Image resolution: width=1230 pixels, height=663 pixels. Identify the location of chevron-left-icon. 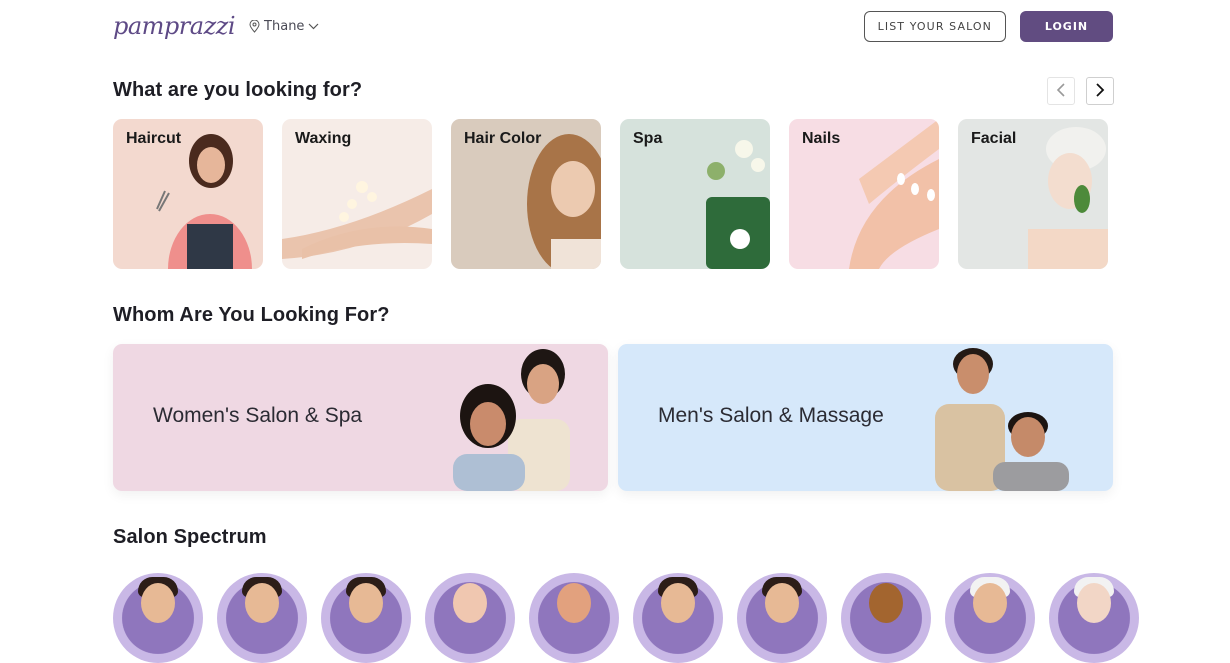
(1061, 91).